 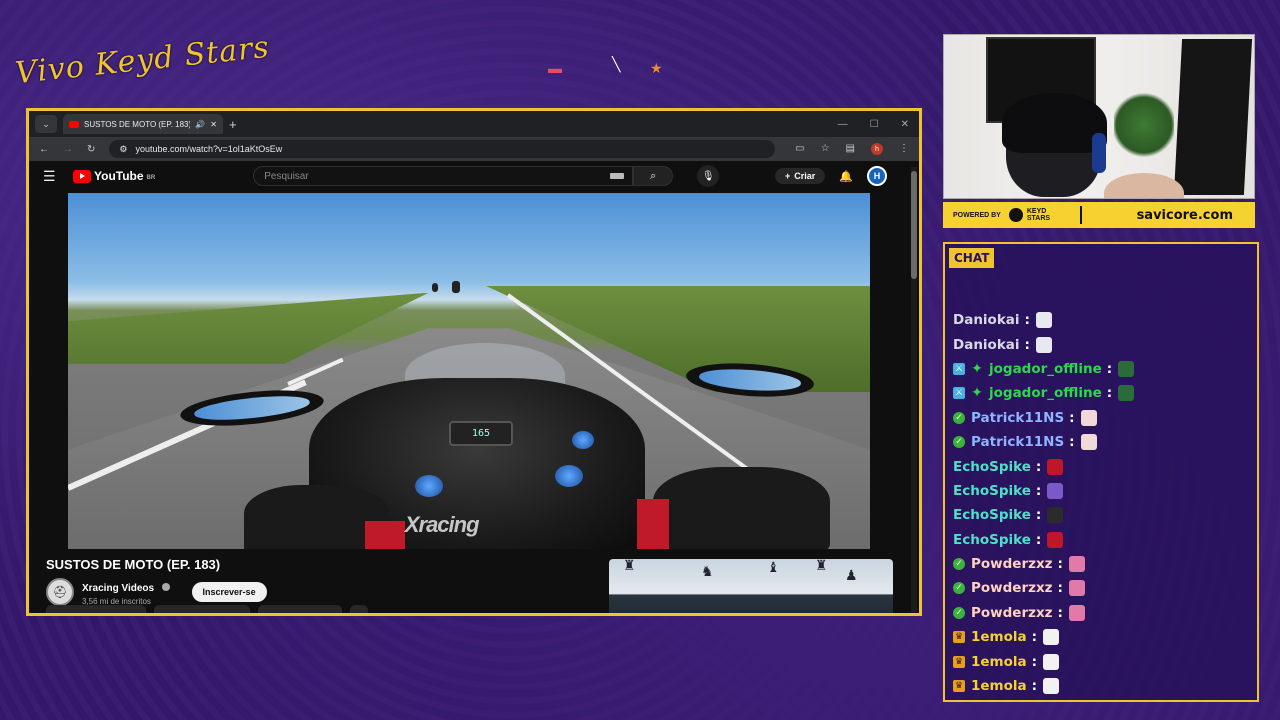 What do you see at coordinates (977, 393) in the screenshot?
I see `subscriber-badge-icon: ✦` at bounding box center [977, 393].